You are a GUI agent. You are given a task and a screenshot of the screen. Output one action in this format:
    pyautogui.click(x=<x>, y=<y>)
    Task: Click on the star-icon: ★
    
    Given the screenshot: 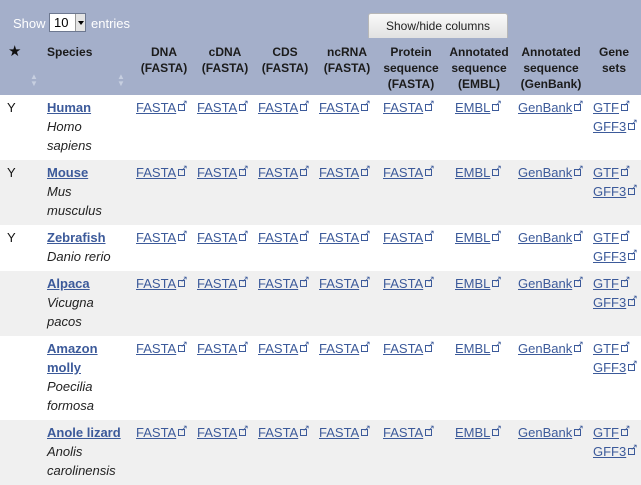 What is the action you would take?
    pyautogui.click(x=14, y=51)
    